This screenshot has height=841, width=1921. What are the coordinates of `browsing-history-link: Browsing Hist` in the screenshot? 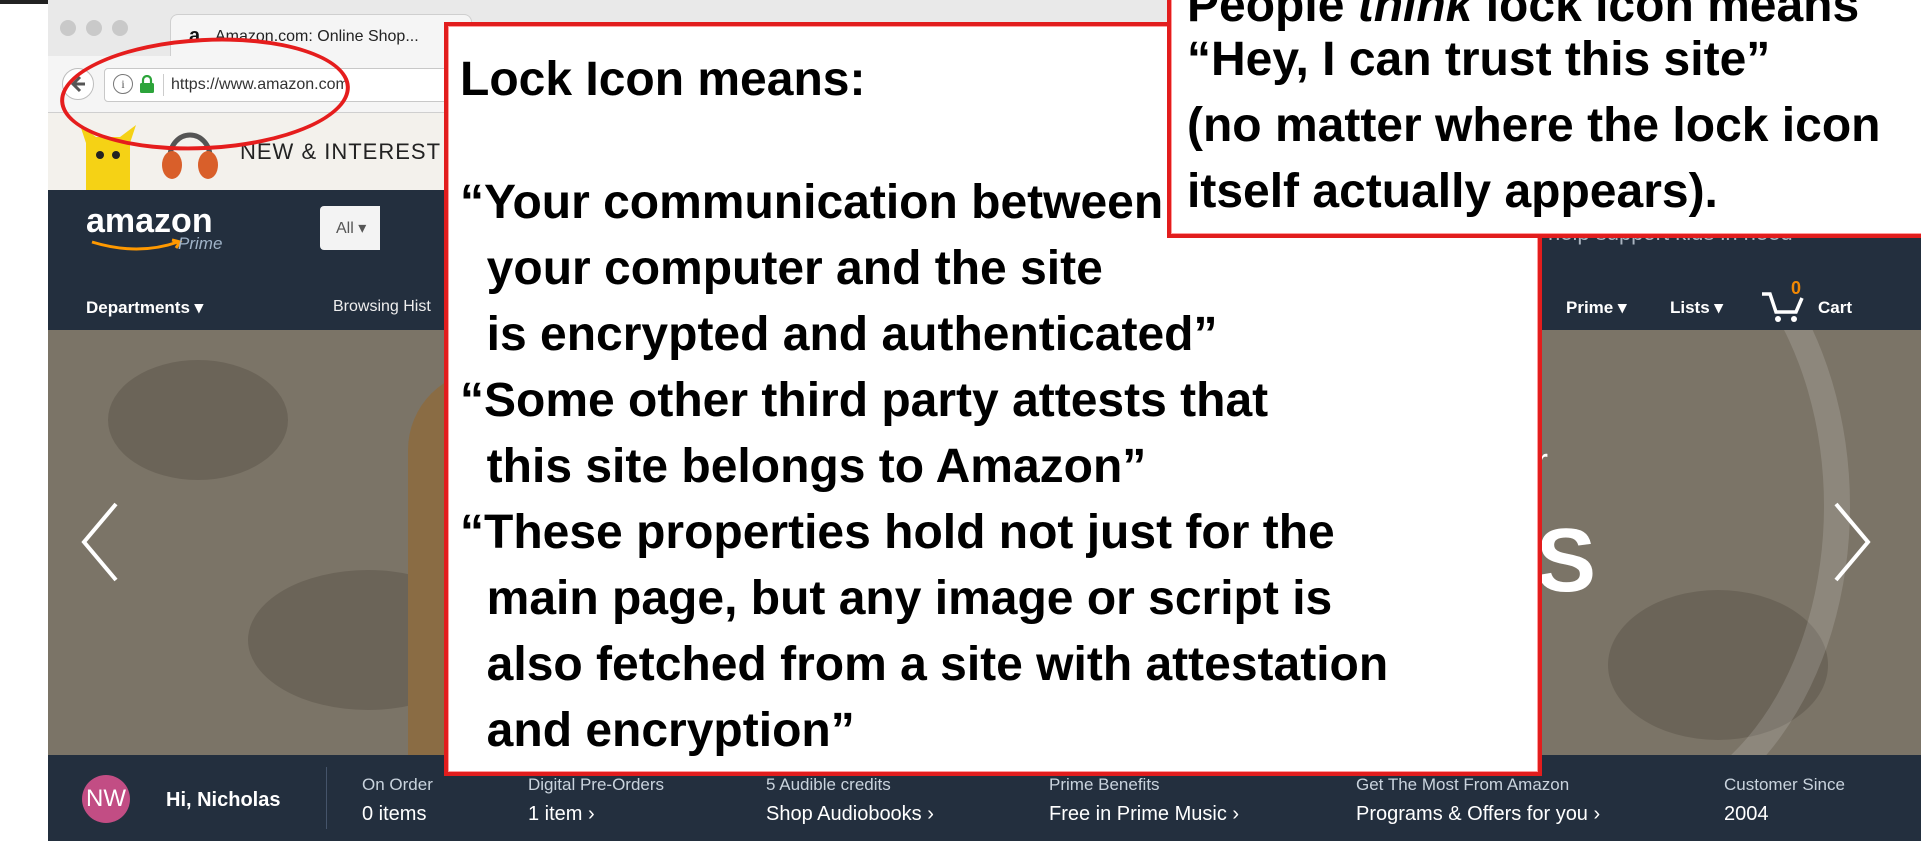 It's located at (382, 307).